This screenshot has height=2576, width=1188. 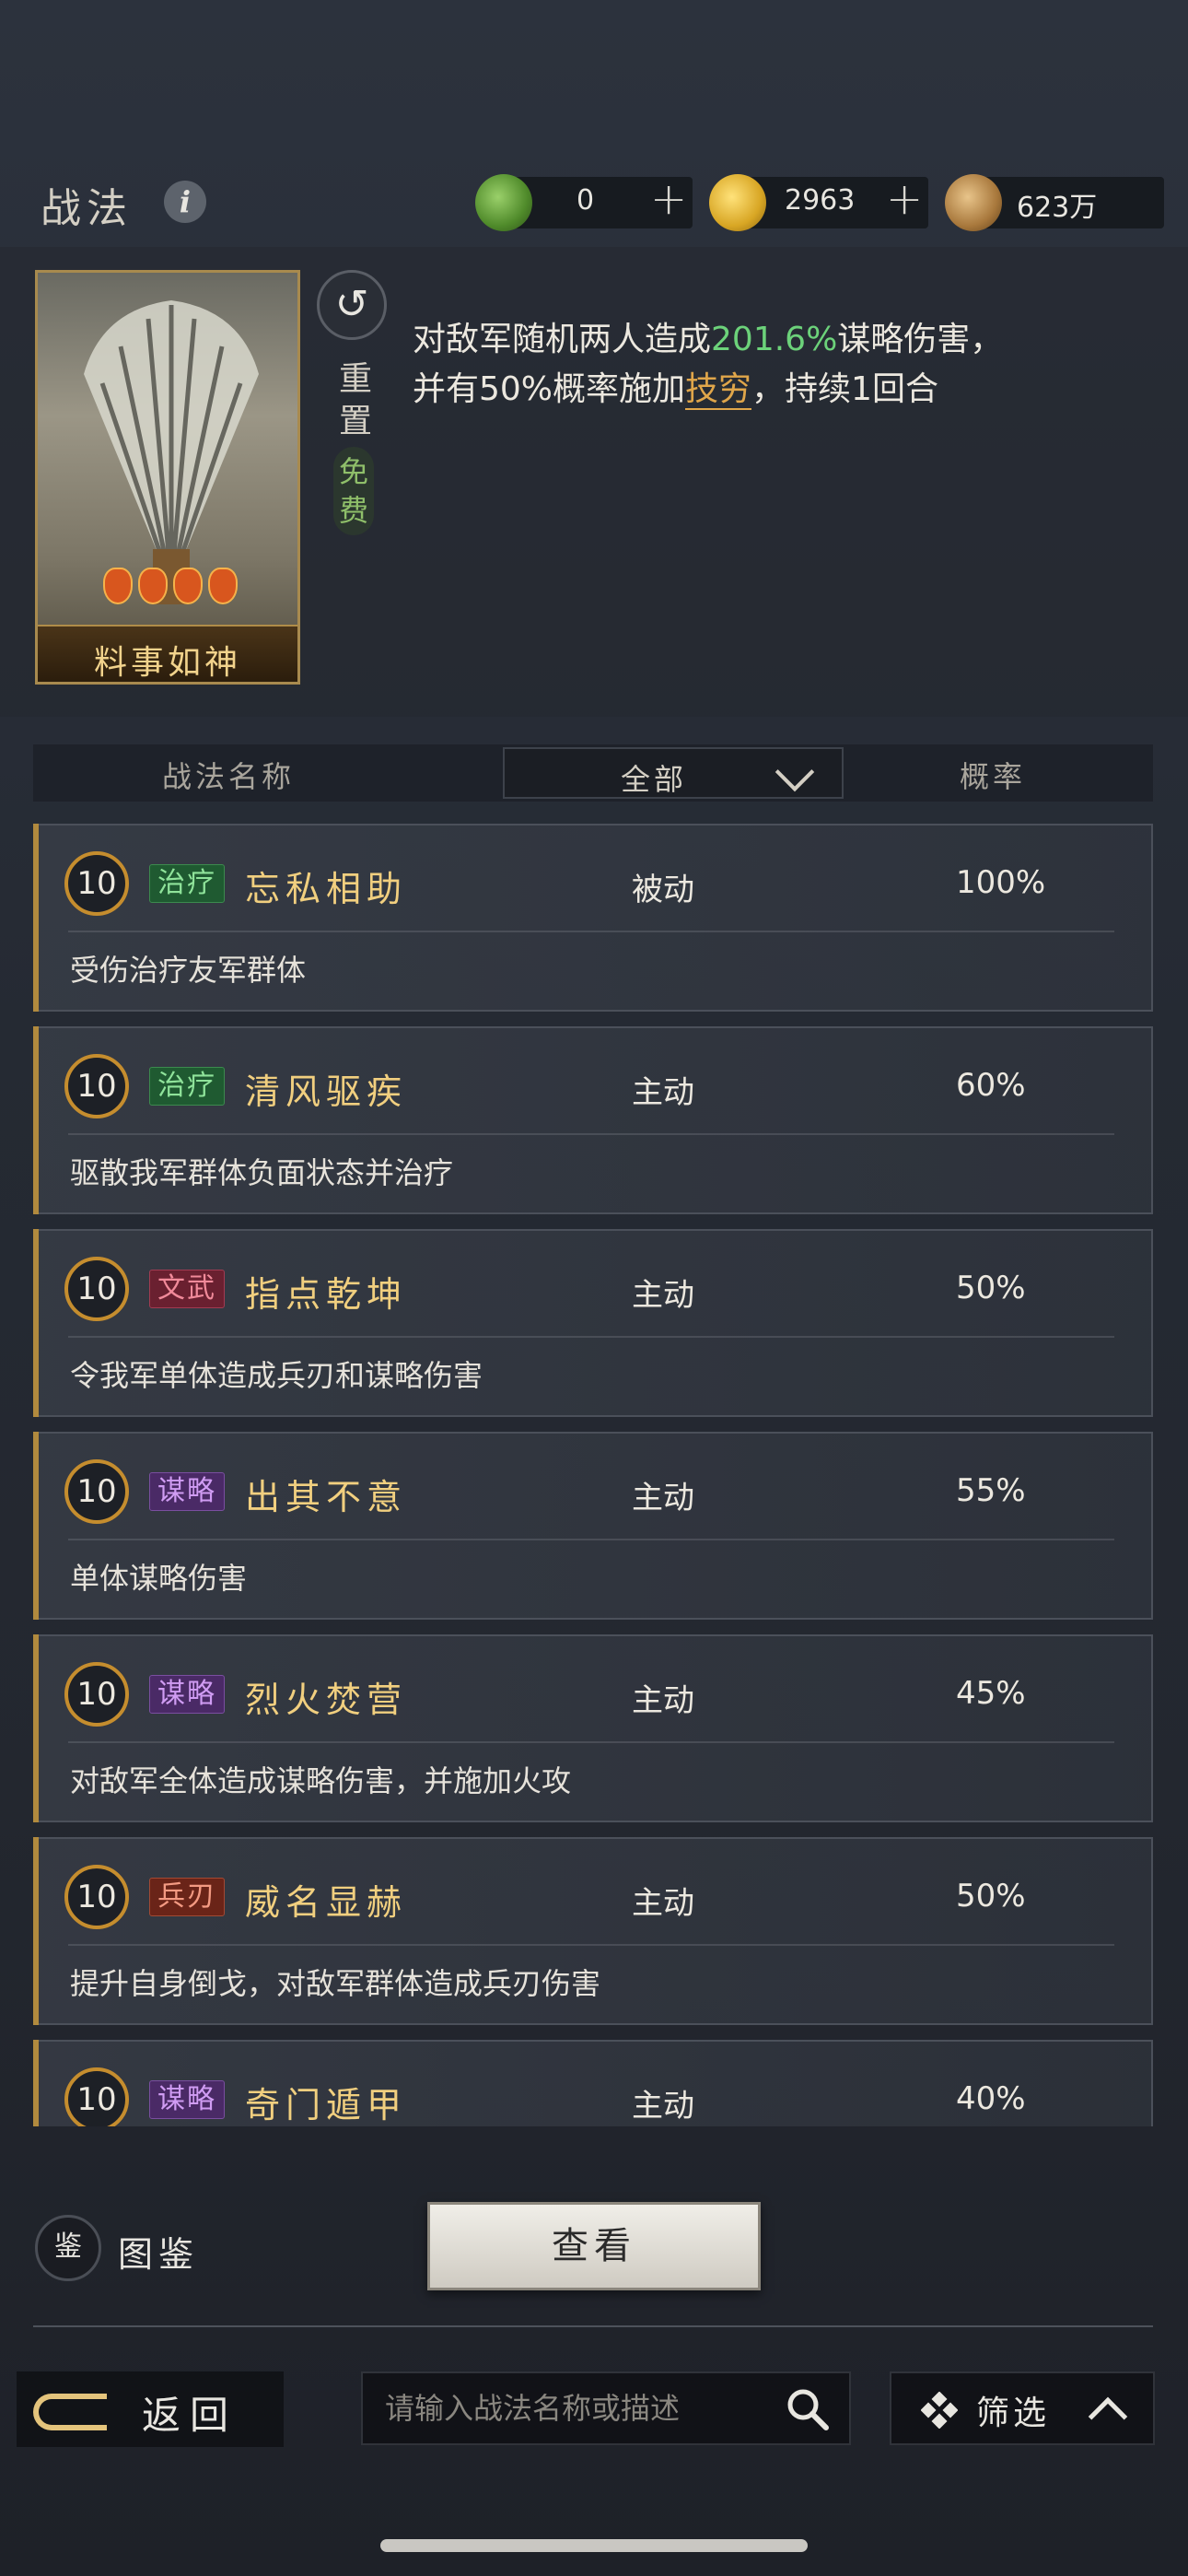 What do you see at coordinates (503, 202) in the screenshot?
I see `jade-icon` at bounding box center [503, 202].